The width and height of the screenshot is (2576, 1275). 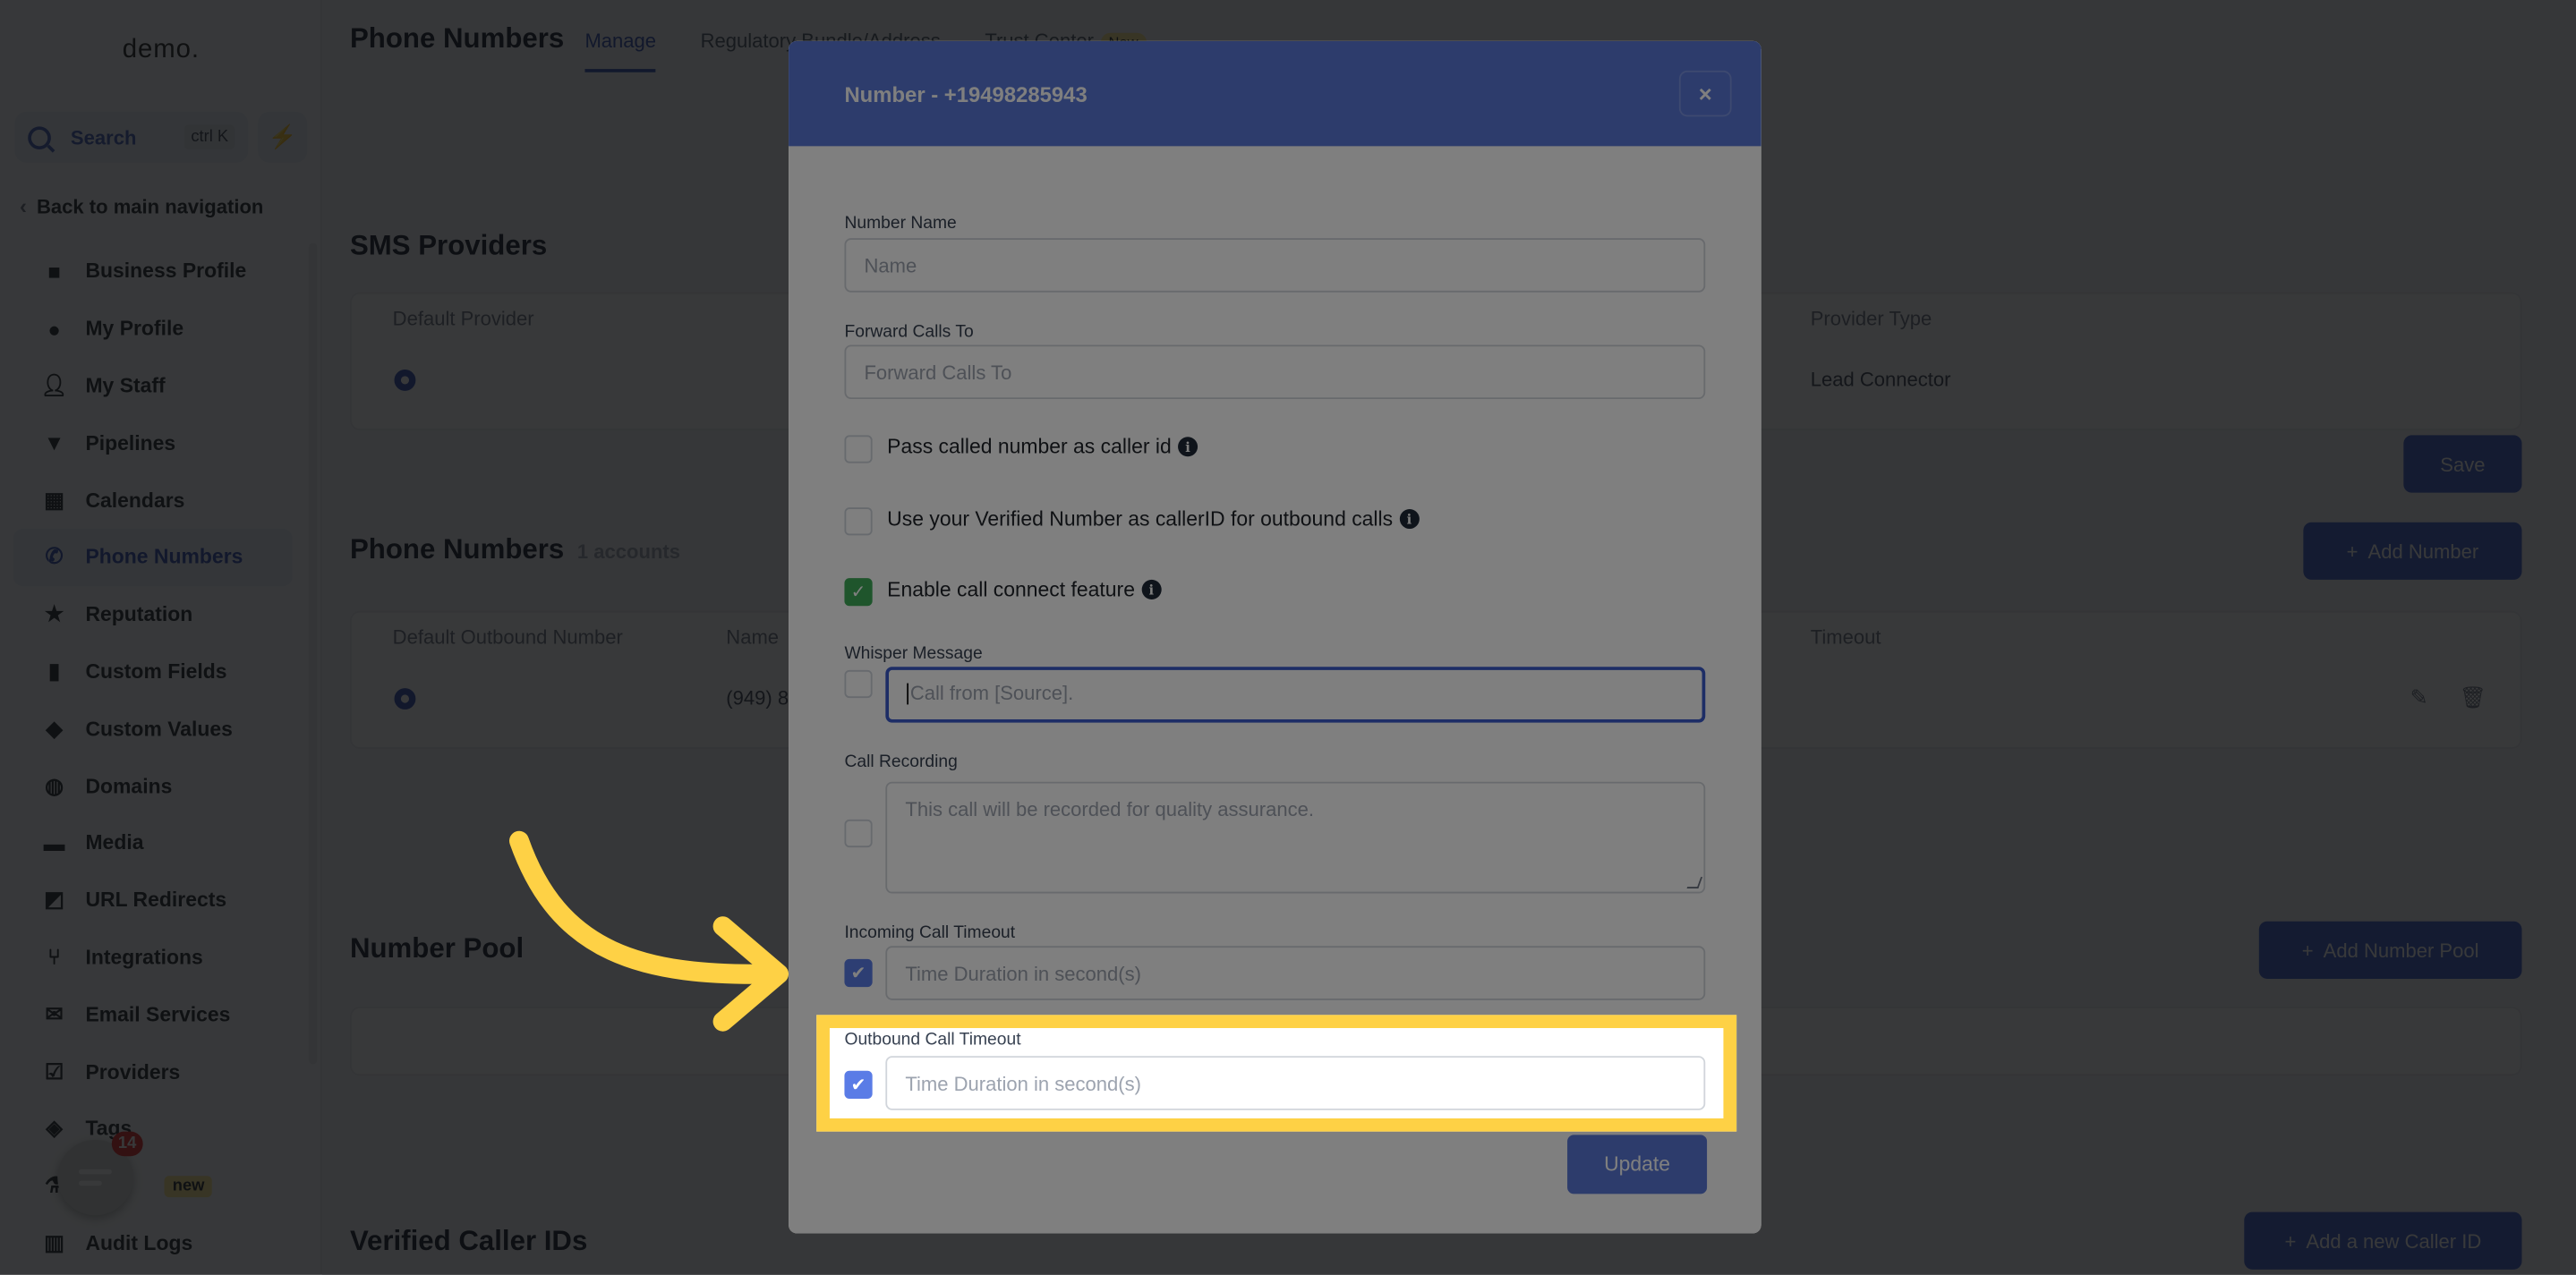 What do you see at coordinates (858, 521) in the screenshot?
I see `use-verified-number-checkbox` at bounding box center [858, 521].